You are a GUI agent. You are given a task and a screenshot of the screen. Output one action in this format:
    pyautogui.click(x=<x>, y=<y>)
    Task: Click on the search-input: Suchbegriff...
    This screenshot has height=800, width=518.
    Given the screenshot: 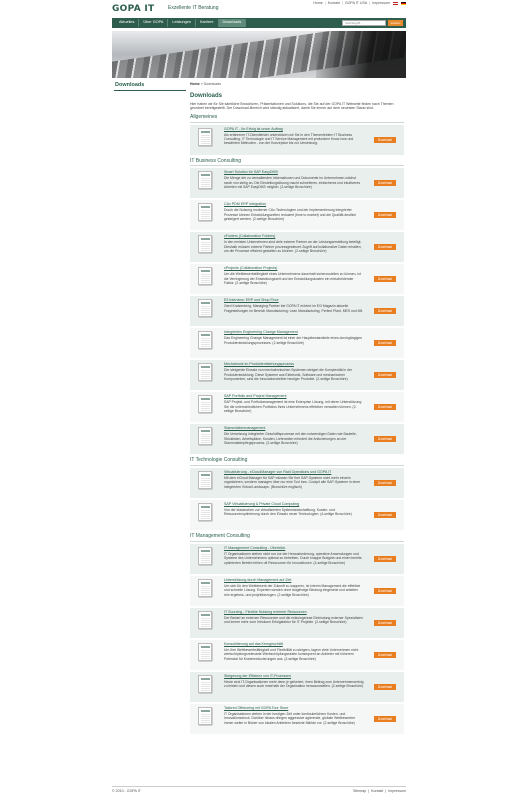 What is the action you would take?
    pyautogui.click(x=364, y=23)
    